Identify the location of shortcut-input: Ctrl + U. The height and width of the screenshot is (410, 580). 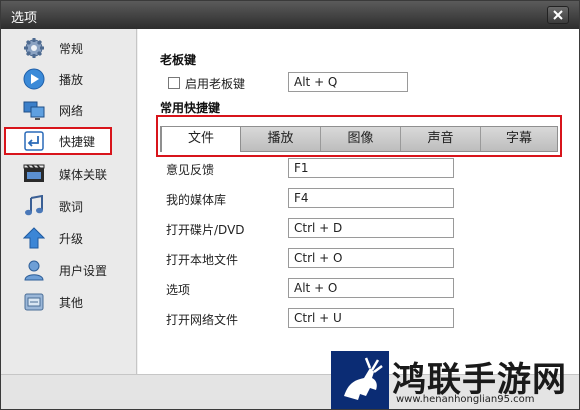
(371, 318).